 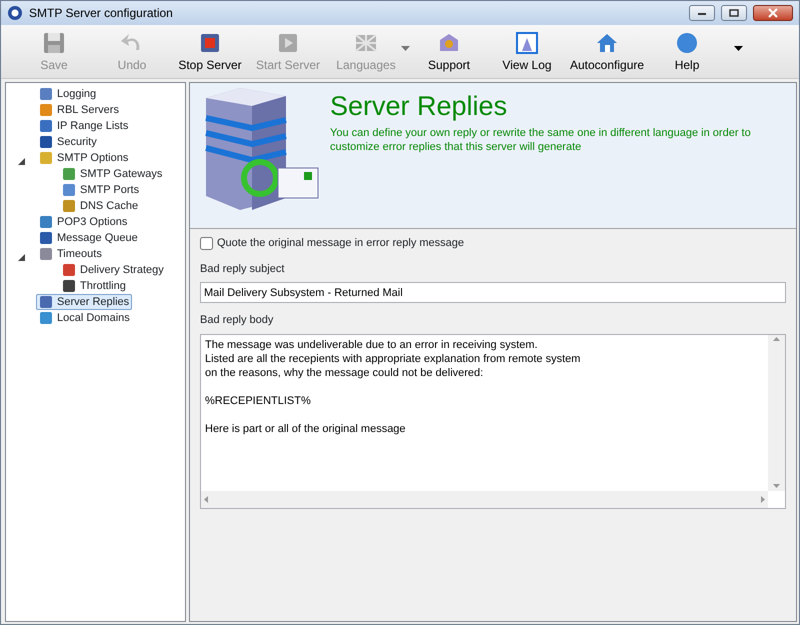 What do you see at coordinates (527, 43) in the screenshot?
I see `log-window-icon` at bounding box center [527, 43].